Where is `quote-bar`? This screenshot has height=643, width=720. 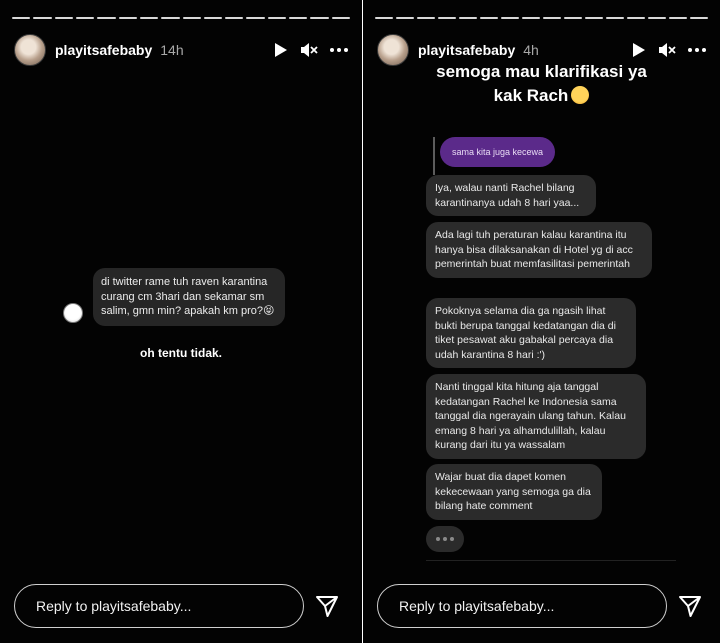 quote-bar is located at coordinates (434, 156).